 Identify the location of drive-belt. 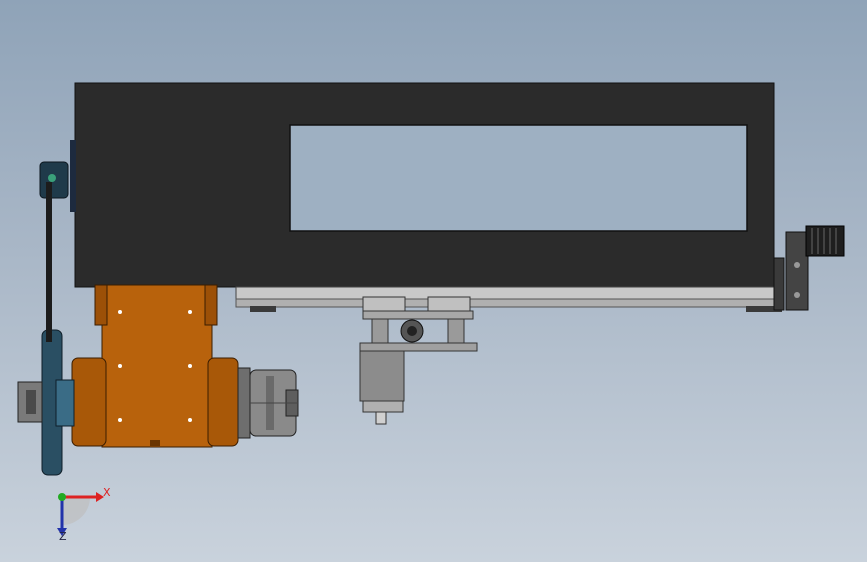
(49, 262).